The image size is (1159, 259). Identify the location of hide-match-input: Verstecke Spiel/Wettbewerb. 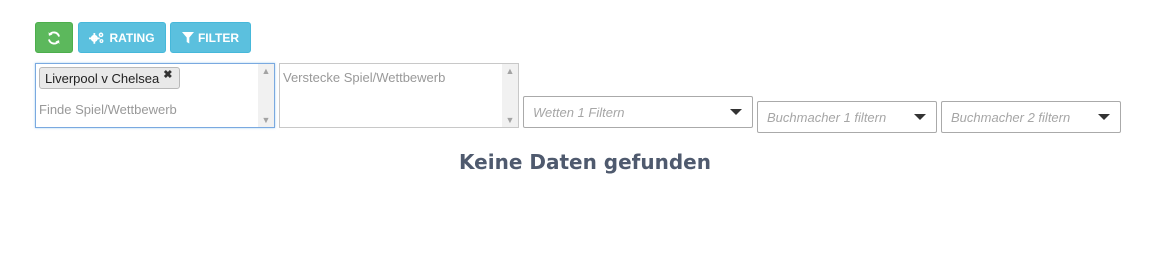
(364, 77).